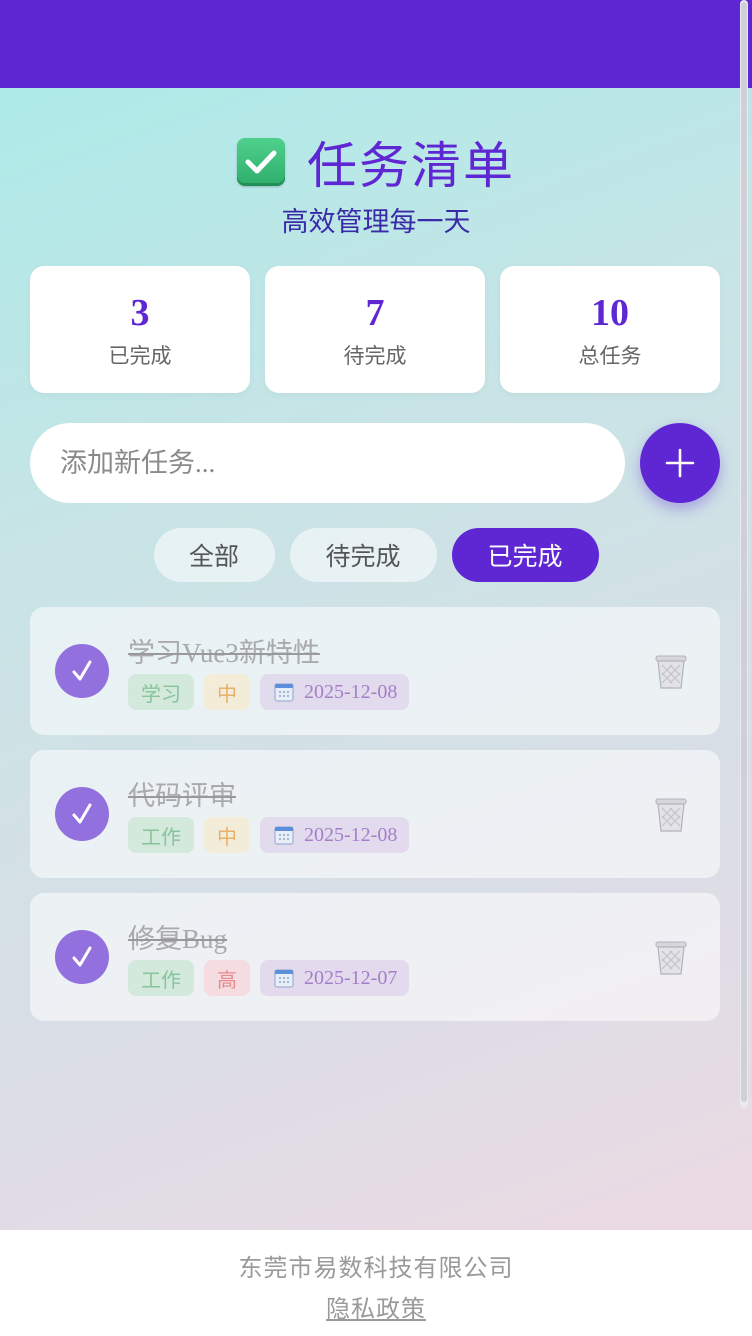 The width and height of the screenshot is (752, 1336). Describe the element at coordinates (161, 692) in the screenshot. I see `category-tag: 学习` at that location.